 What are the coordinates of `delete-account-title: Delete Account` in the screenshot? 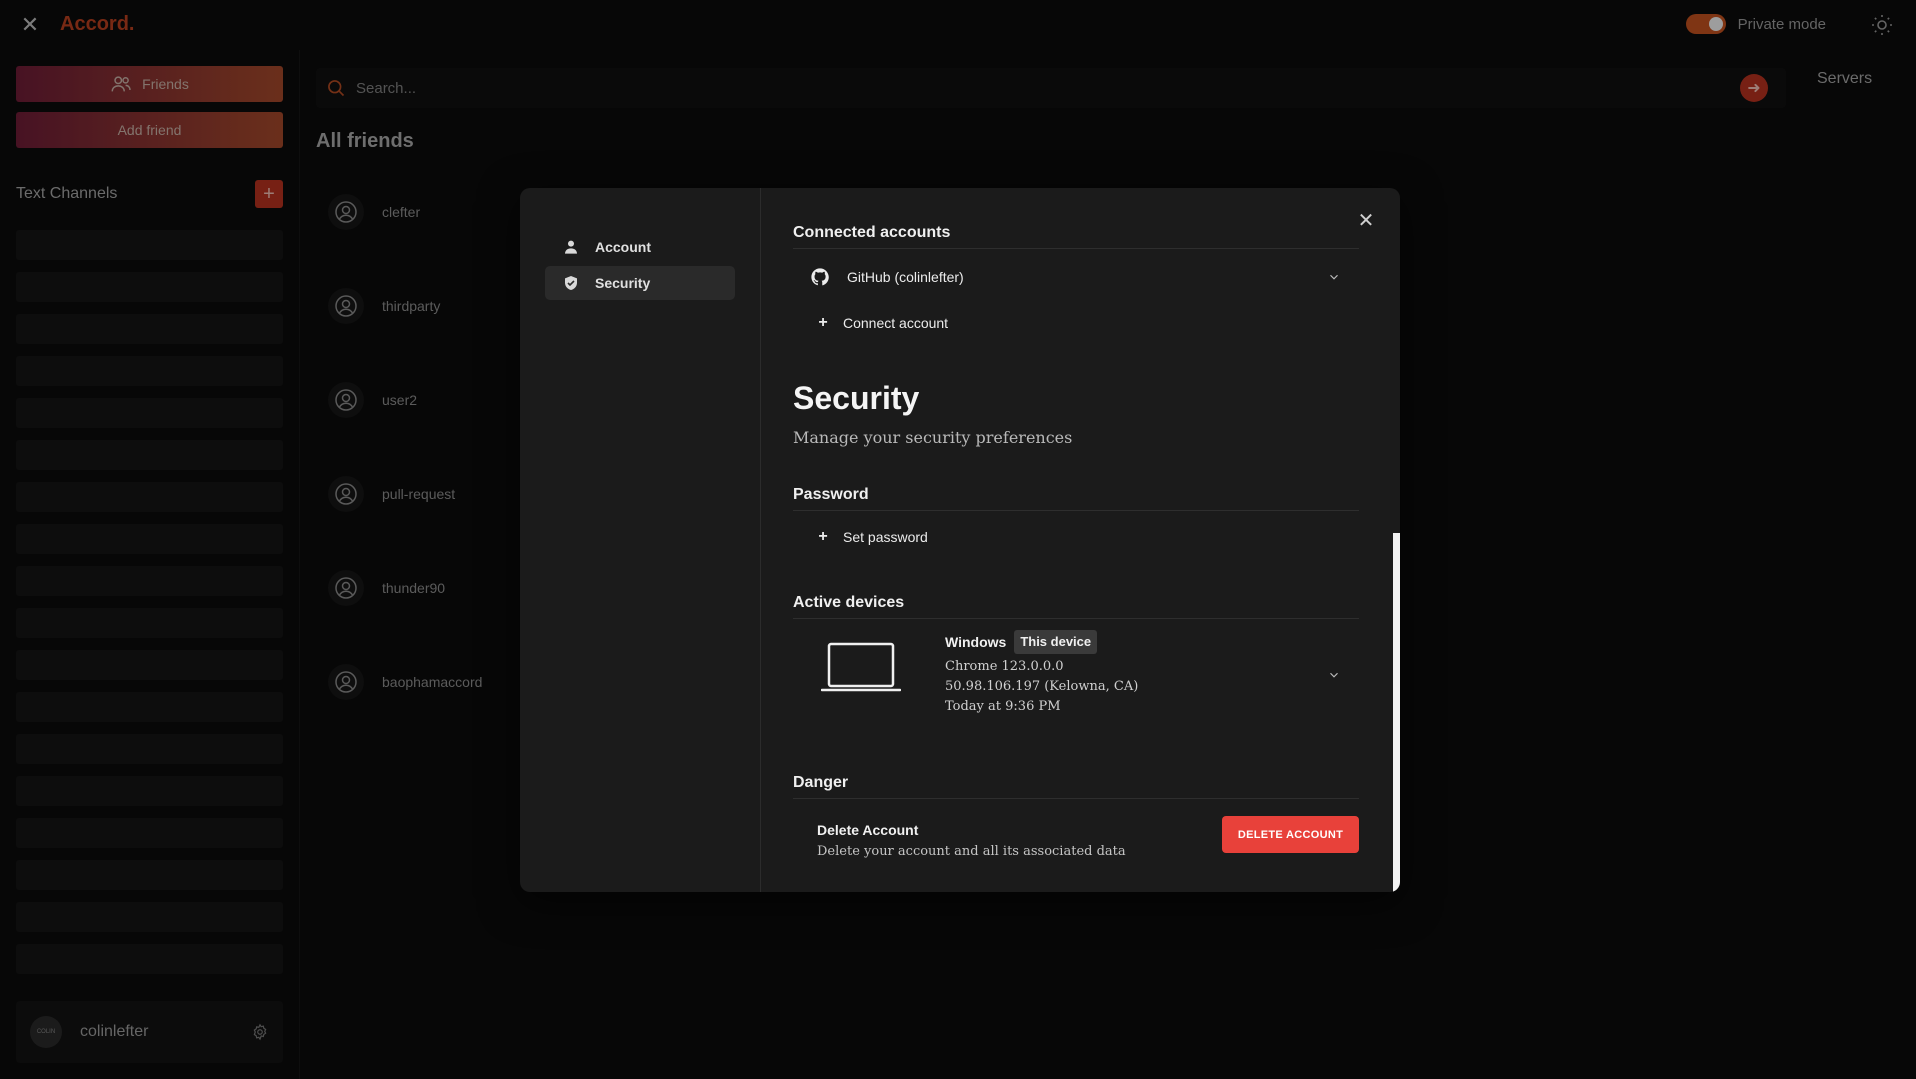 It's located at (868, 830).